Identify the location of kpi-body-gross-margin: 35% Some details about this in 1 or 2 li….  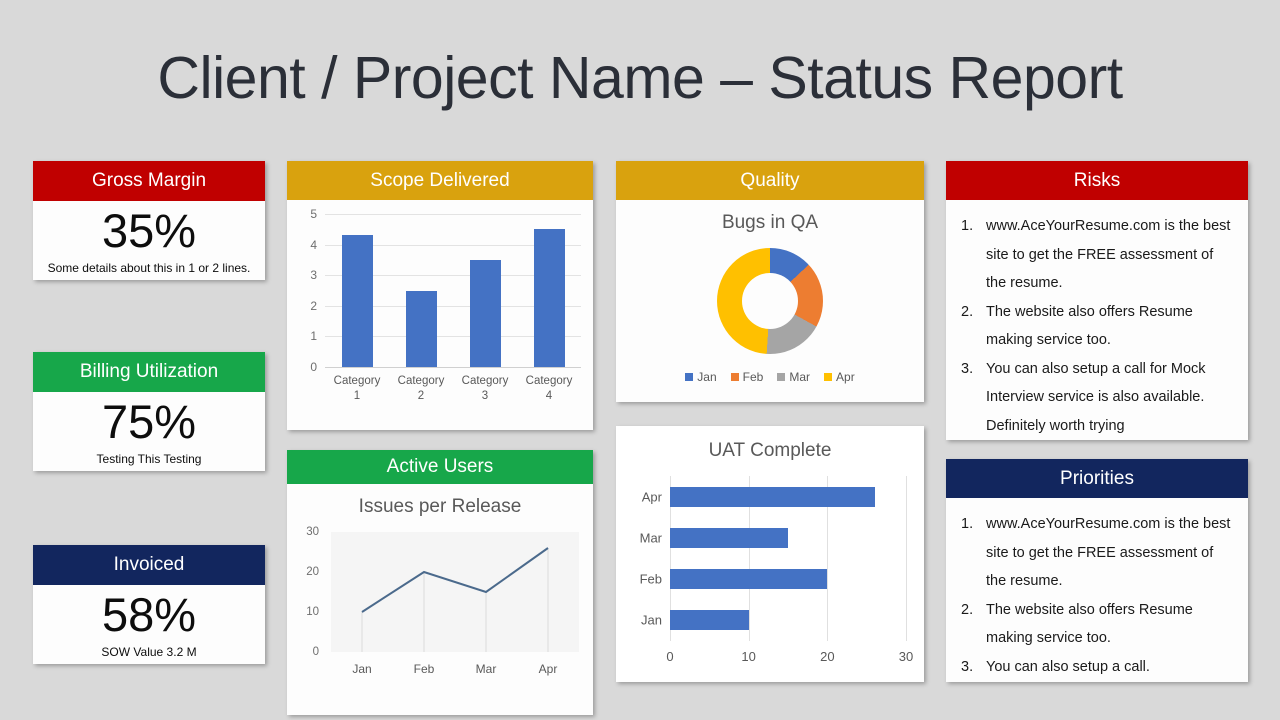
(149, 240).